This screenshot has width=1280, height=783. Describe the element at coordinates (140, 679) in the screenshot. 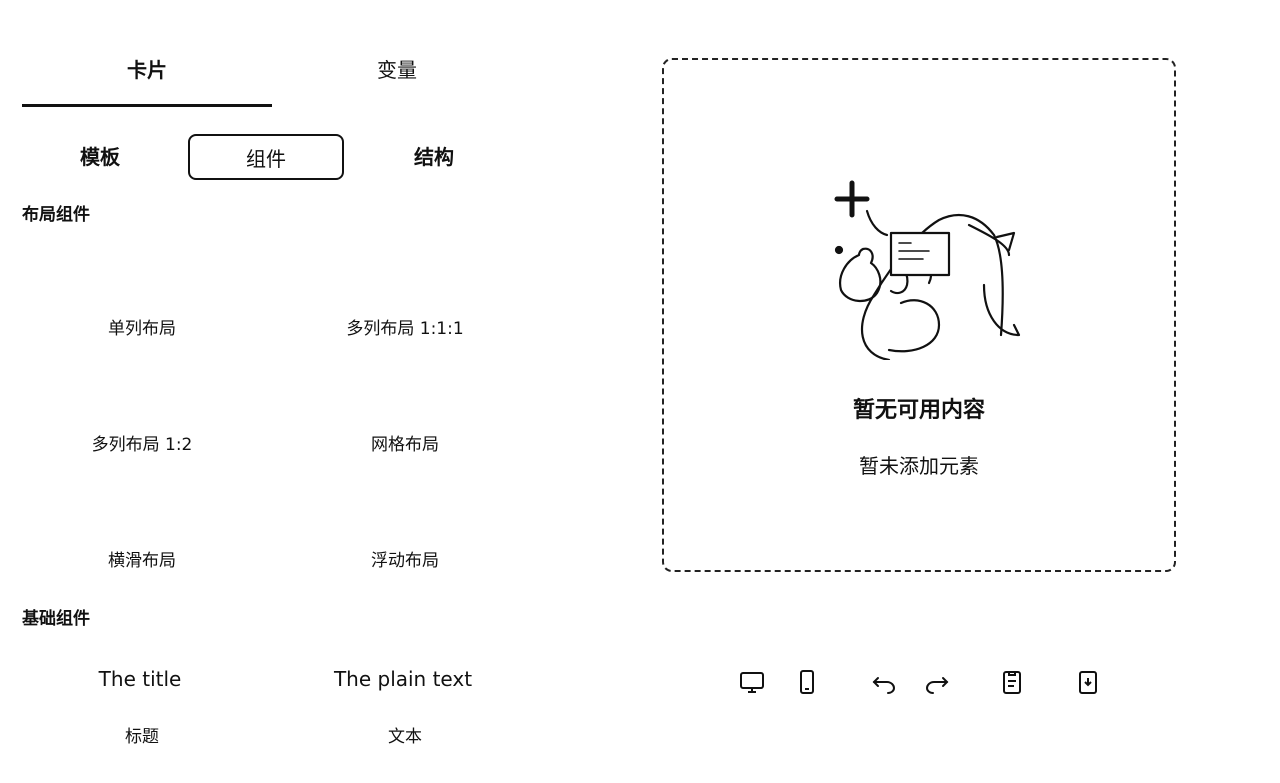

I see `component-title-preview: The title` at that location.